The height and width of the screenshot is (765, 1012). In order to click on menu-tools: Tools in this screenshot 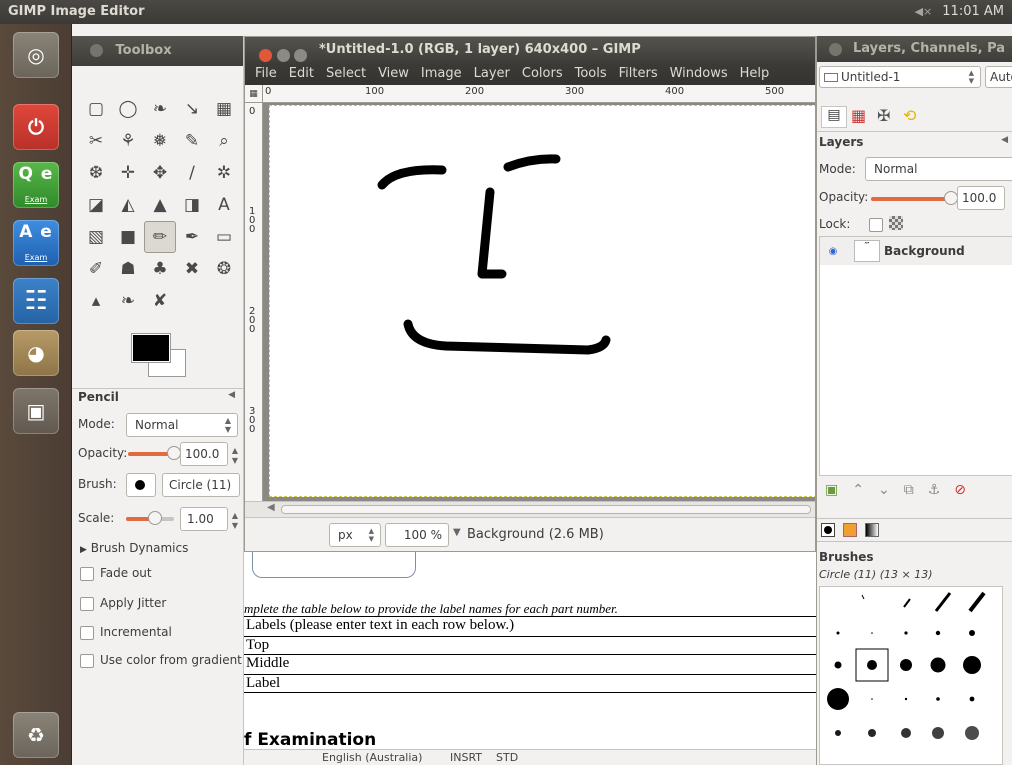, I will do `click(594, 74)`.